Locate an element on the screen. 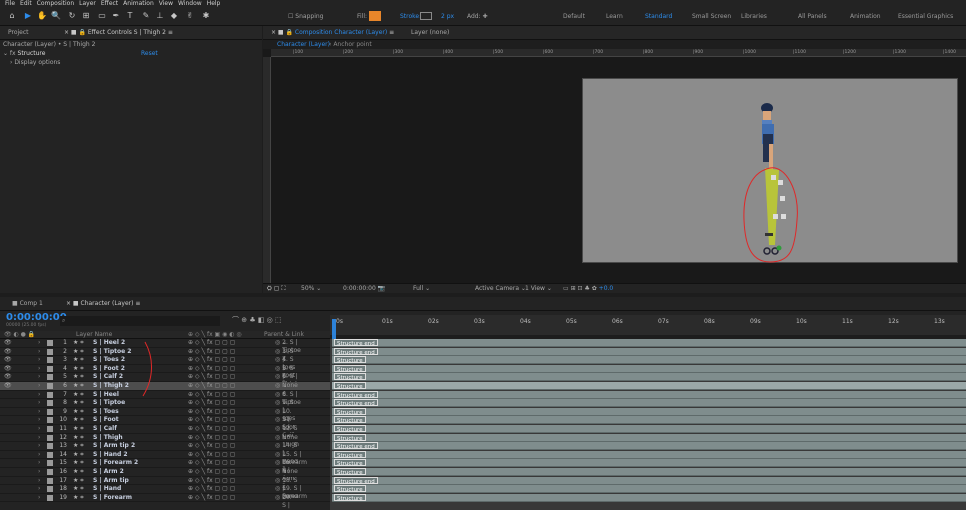  display-options-item: › Display options is located at coordinates (35, 63).